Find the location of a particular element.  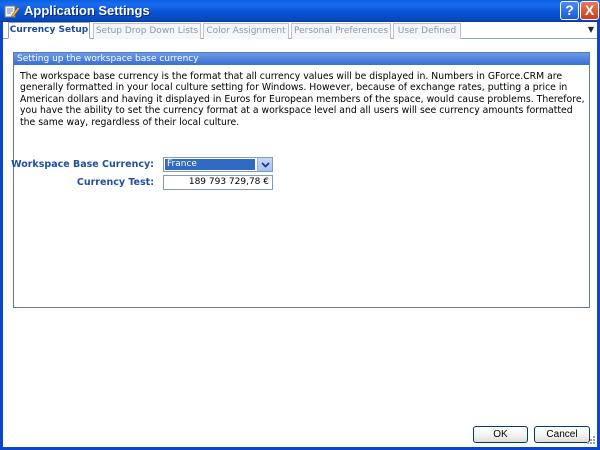

tab-setup-drop-down-lists: Setup Drop Down Lists is located at coordinates (147, 31).